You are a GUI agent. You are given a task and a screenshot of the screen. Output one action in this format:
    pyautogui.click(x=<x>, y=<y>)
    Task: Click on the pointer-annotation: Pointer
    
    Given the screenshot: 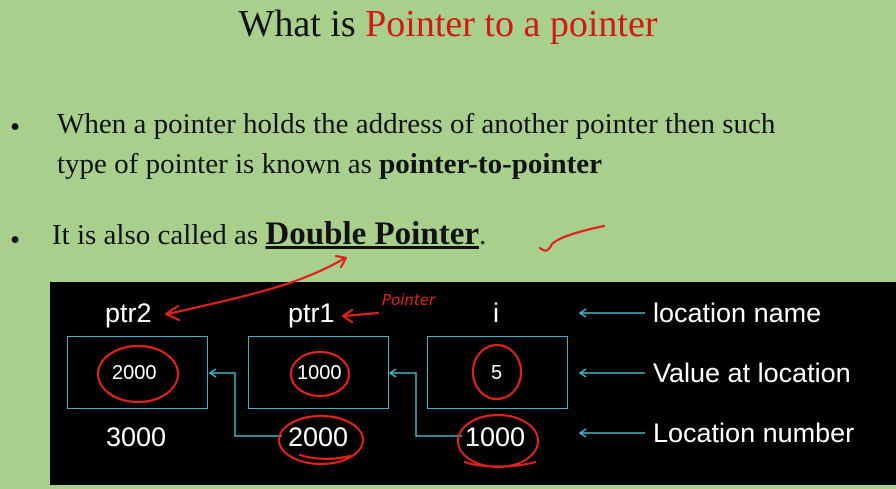 What is the action you would take?
    pyautogui.click(x=409, y=300)
    